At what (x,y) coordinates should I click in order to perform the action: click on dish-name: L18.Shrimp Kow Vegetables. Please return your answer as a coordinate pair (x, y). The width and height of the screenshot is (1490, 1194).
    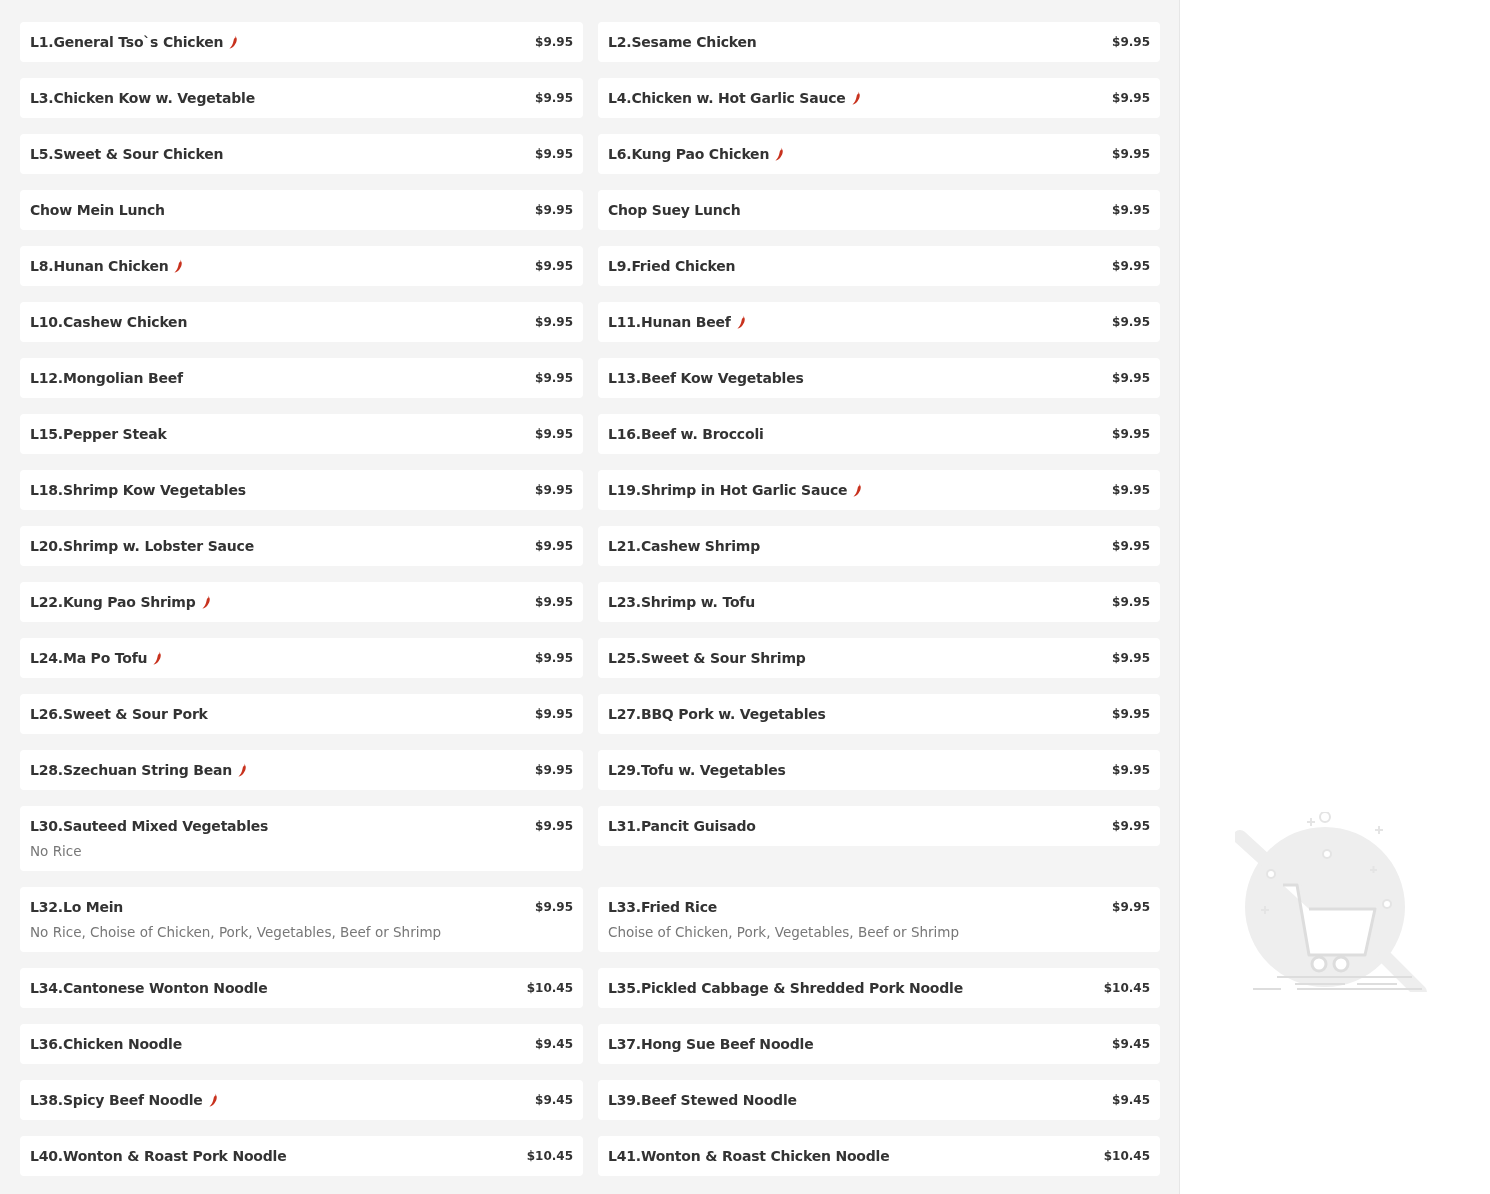
    Looking at the image, I should click on (138, 490).